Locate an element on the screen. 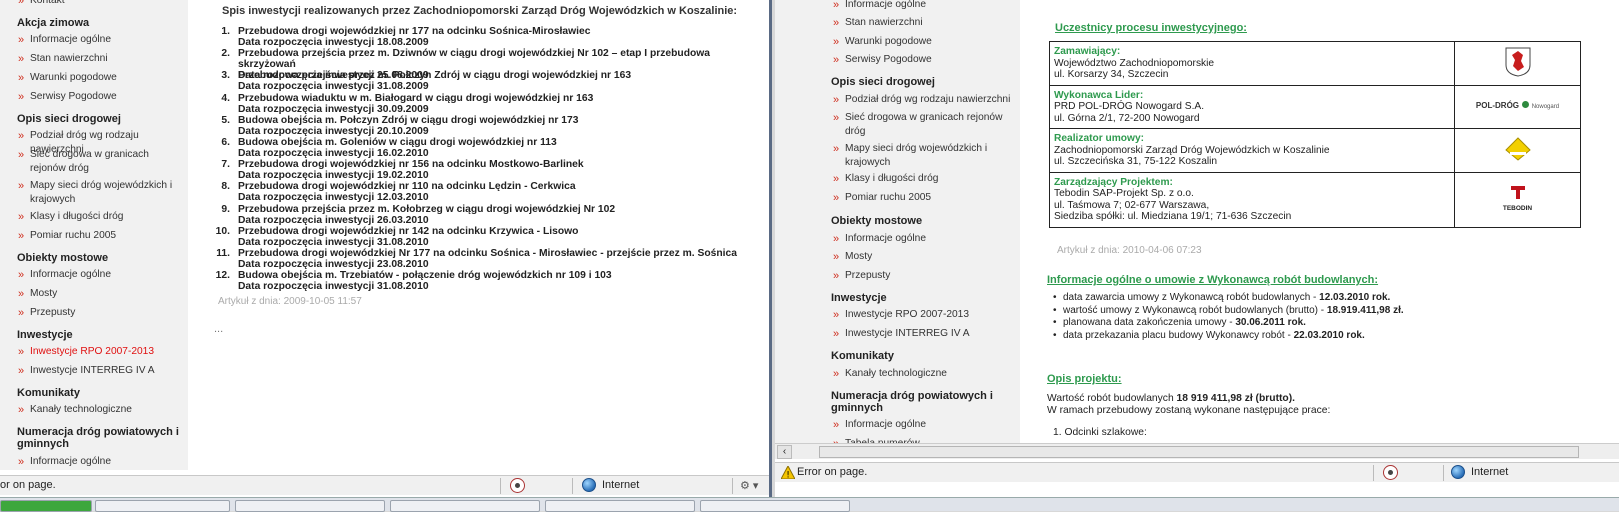 This screenshot has height=512, width=1619. participant-detail-line: ul. Taśmowa 7; 02-677 Warszawa, is located at coordinates (1132, 205).